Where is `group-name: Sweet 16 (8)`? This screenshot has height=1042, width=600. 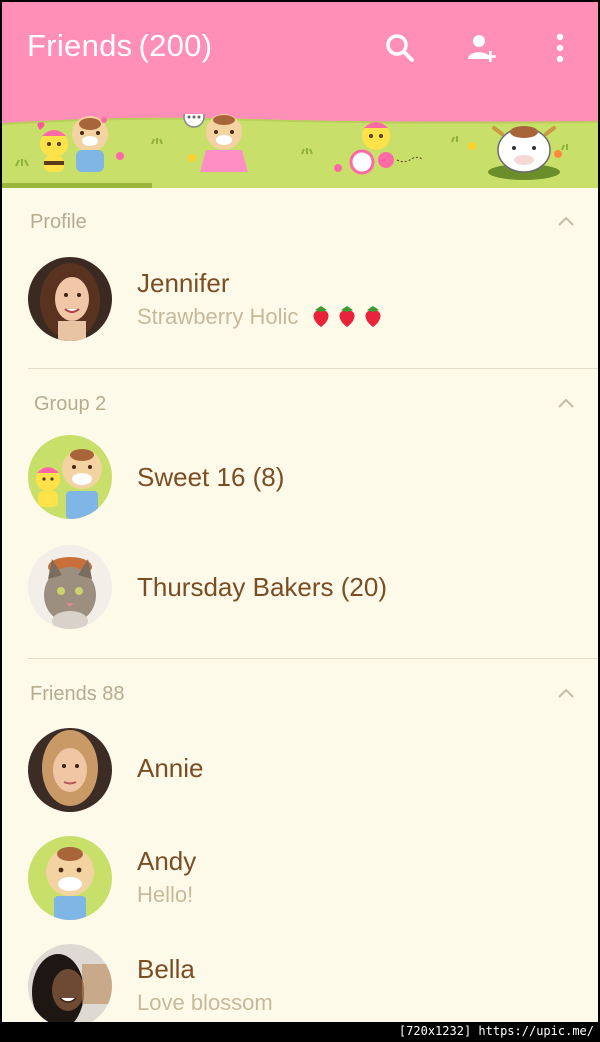 group-name: Sweet 16 (8) is located at coordinates (211, 477).